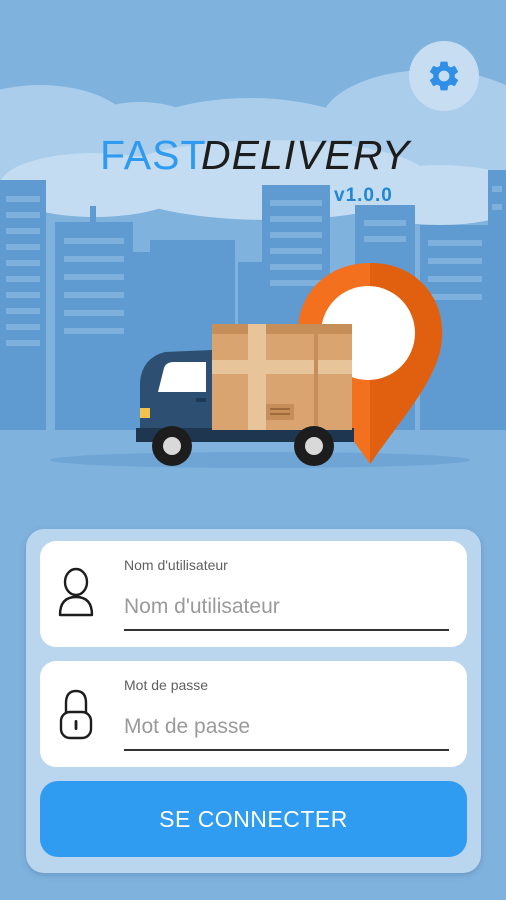 The image size is (506, 900). What do you see at coordinates (176, 565) in the screenshot?
I see `username-label: Nom d'utilisateur` at bounding box center [176, 565].